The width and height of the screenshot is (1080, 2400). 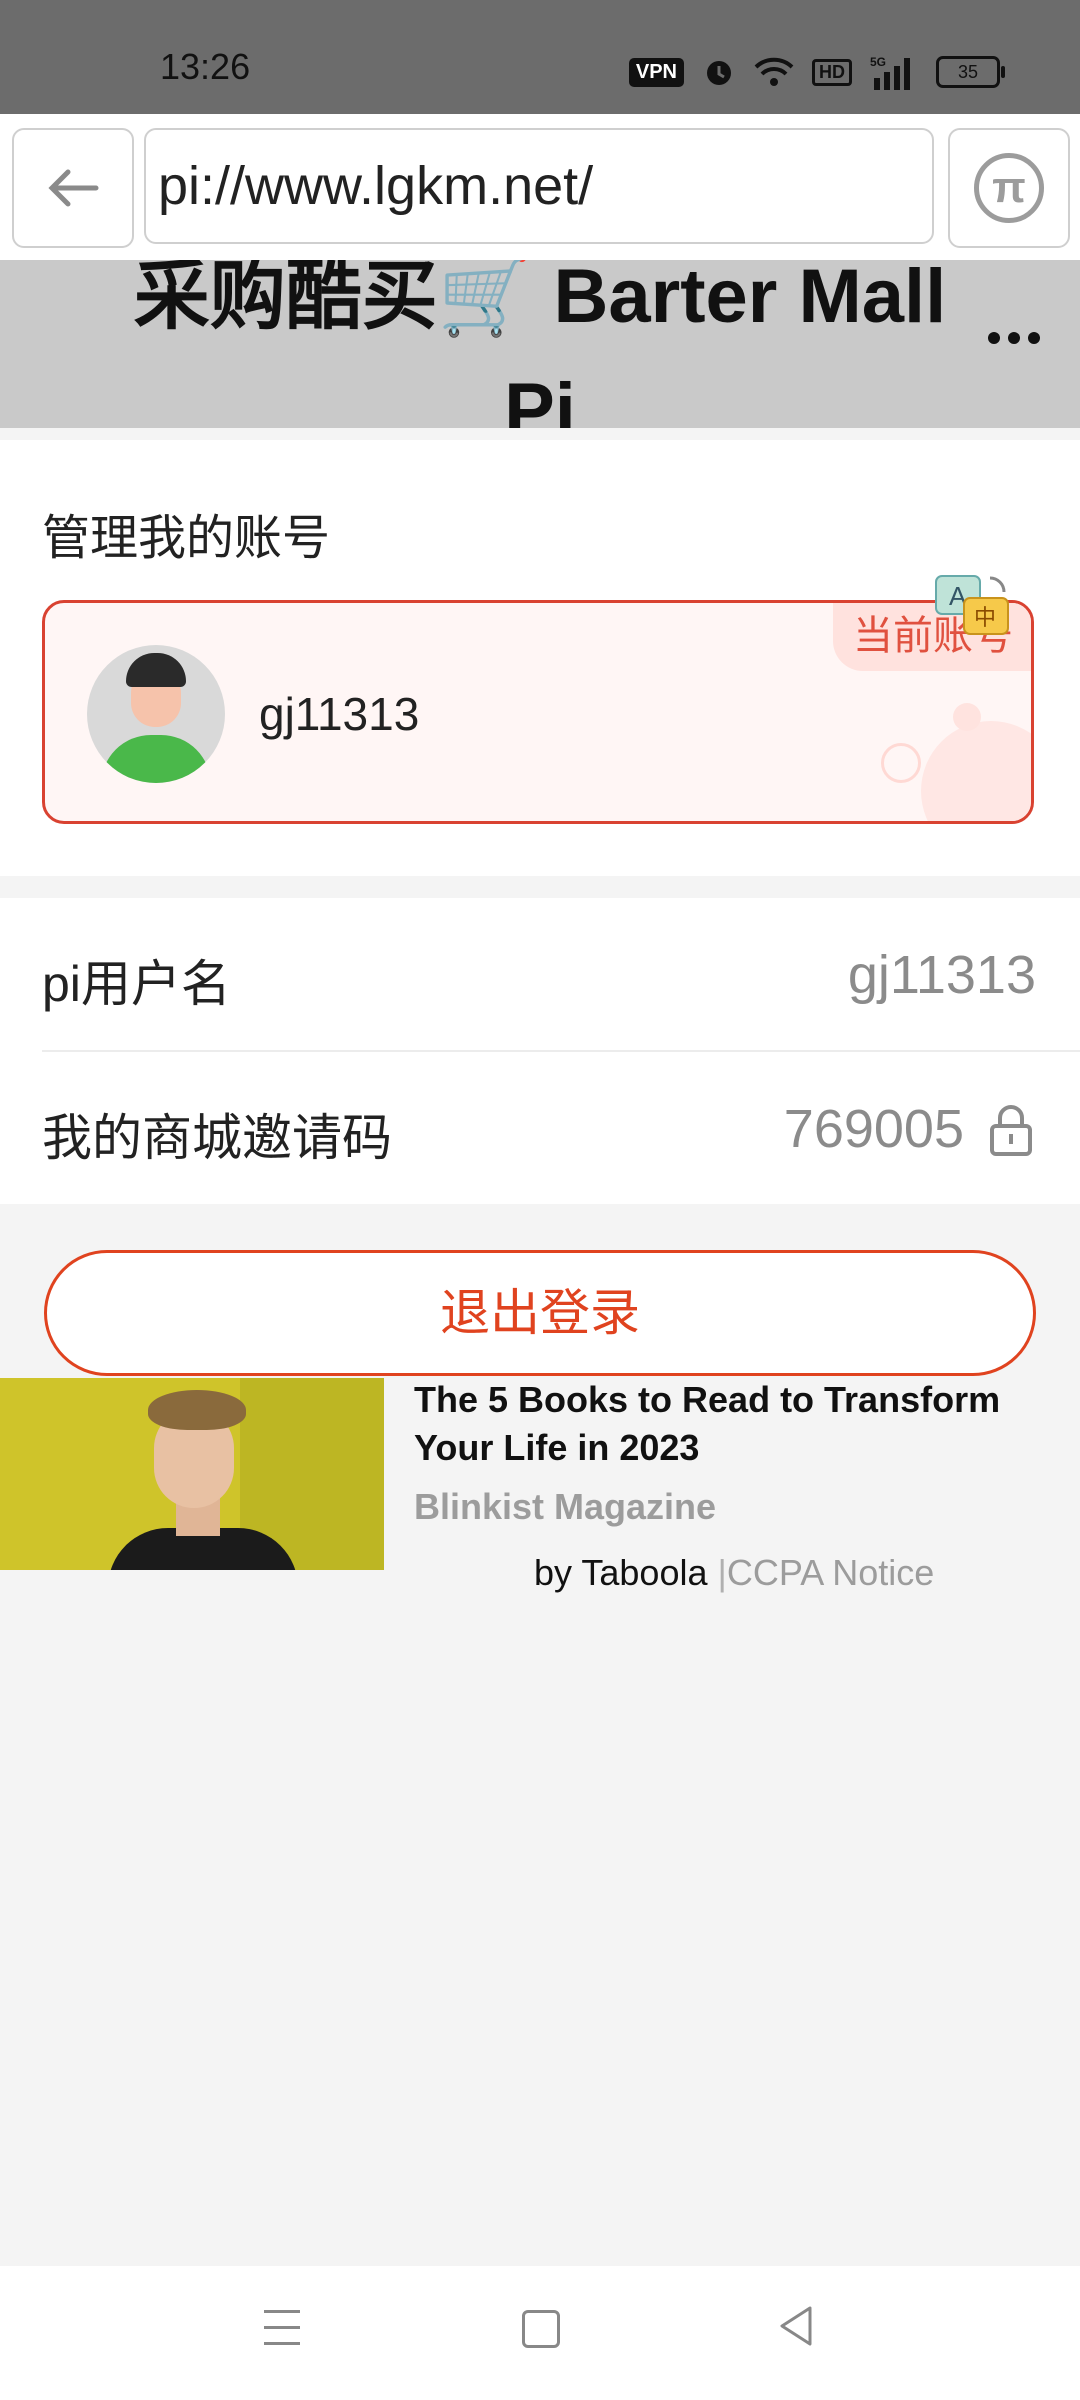 What do you see at coordinates (561, 975) in the screenshot?
I see `pi-username-row: pi用户名 gj11313` at bounding box center [561, 975].